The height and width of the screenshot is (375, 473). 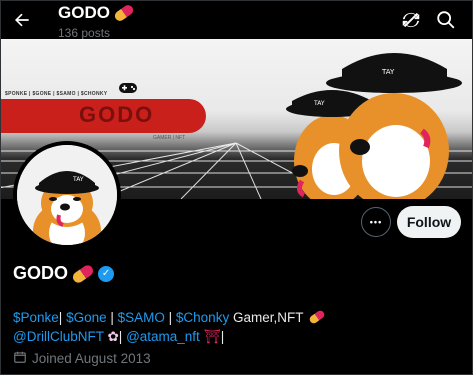 I want to click on flower-icon: ✿, so click(x=113, y=336).